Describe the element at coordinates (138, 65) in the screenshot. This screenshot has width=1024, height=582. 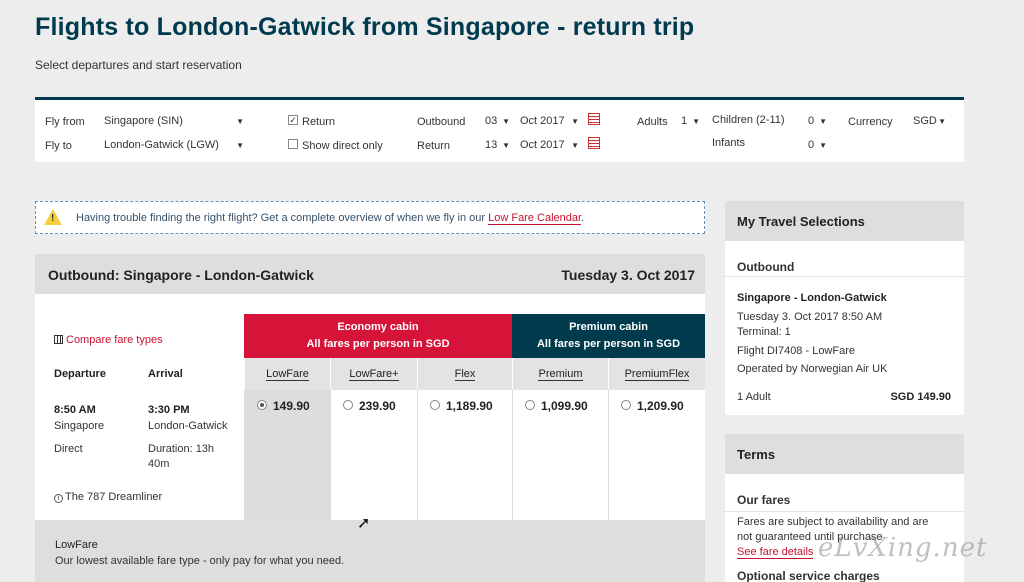
I see `page-subtitle: Select departures and start reservation` at that location.